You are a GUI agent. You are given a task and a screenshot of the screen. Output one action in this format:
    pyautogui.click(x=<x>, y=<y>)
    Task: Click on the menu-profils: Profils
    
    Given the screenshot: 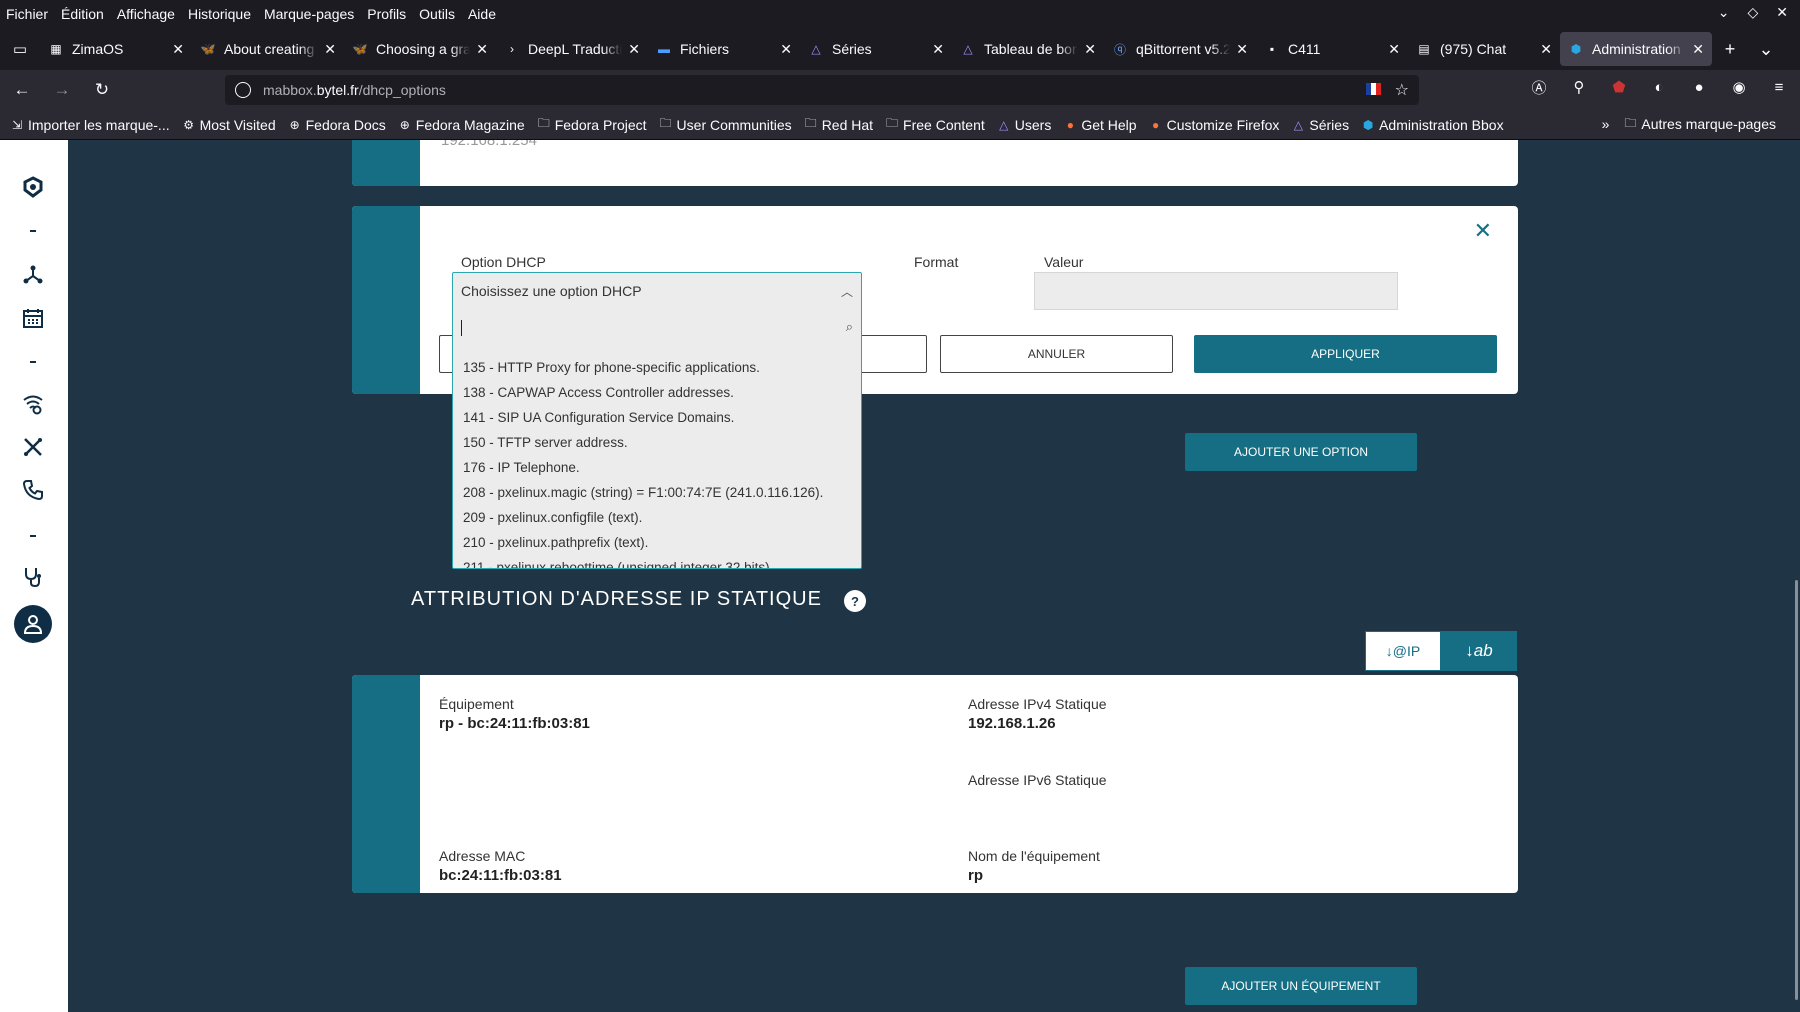 What is the action you would take?
    pyautogui.click(x=386, y=14)
    